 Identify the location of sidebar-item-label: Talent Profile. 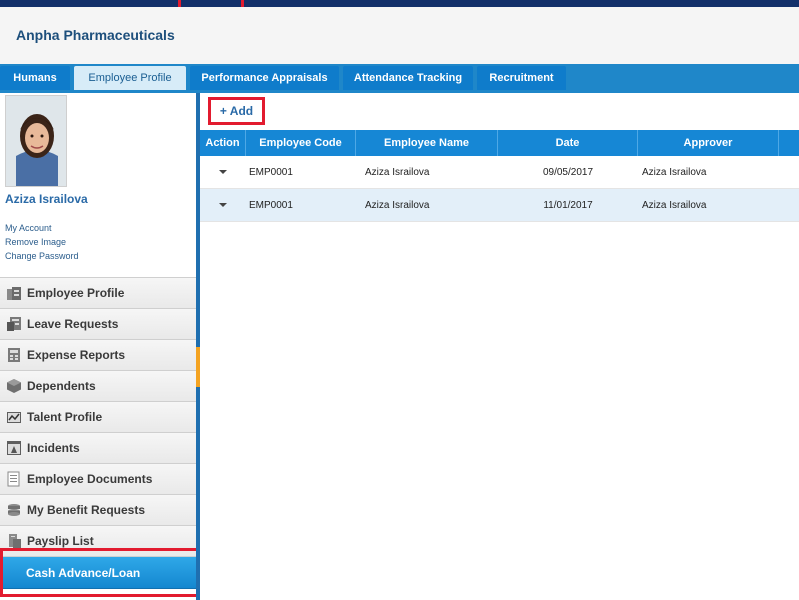
(65, 417).